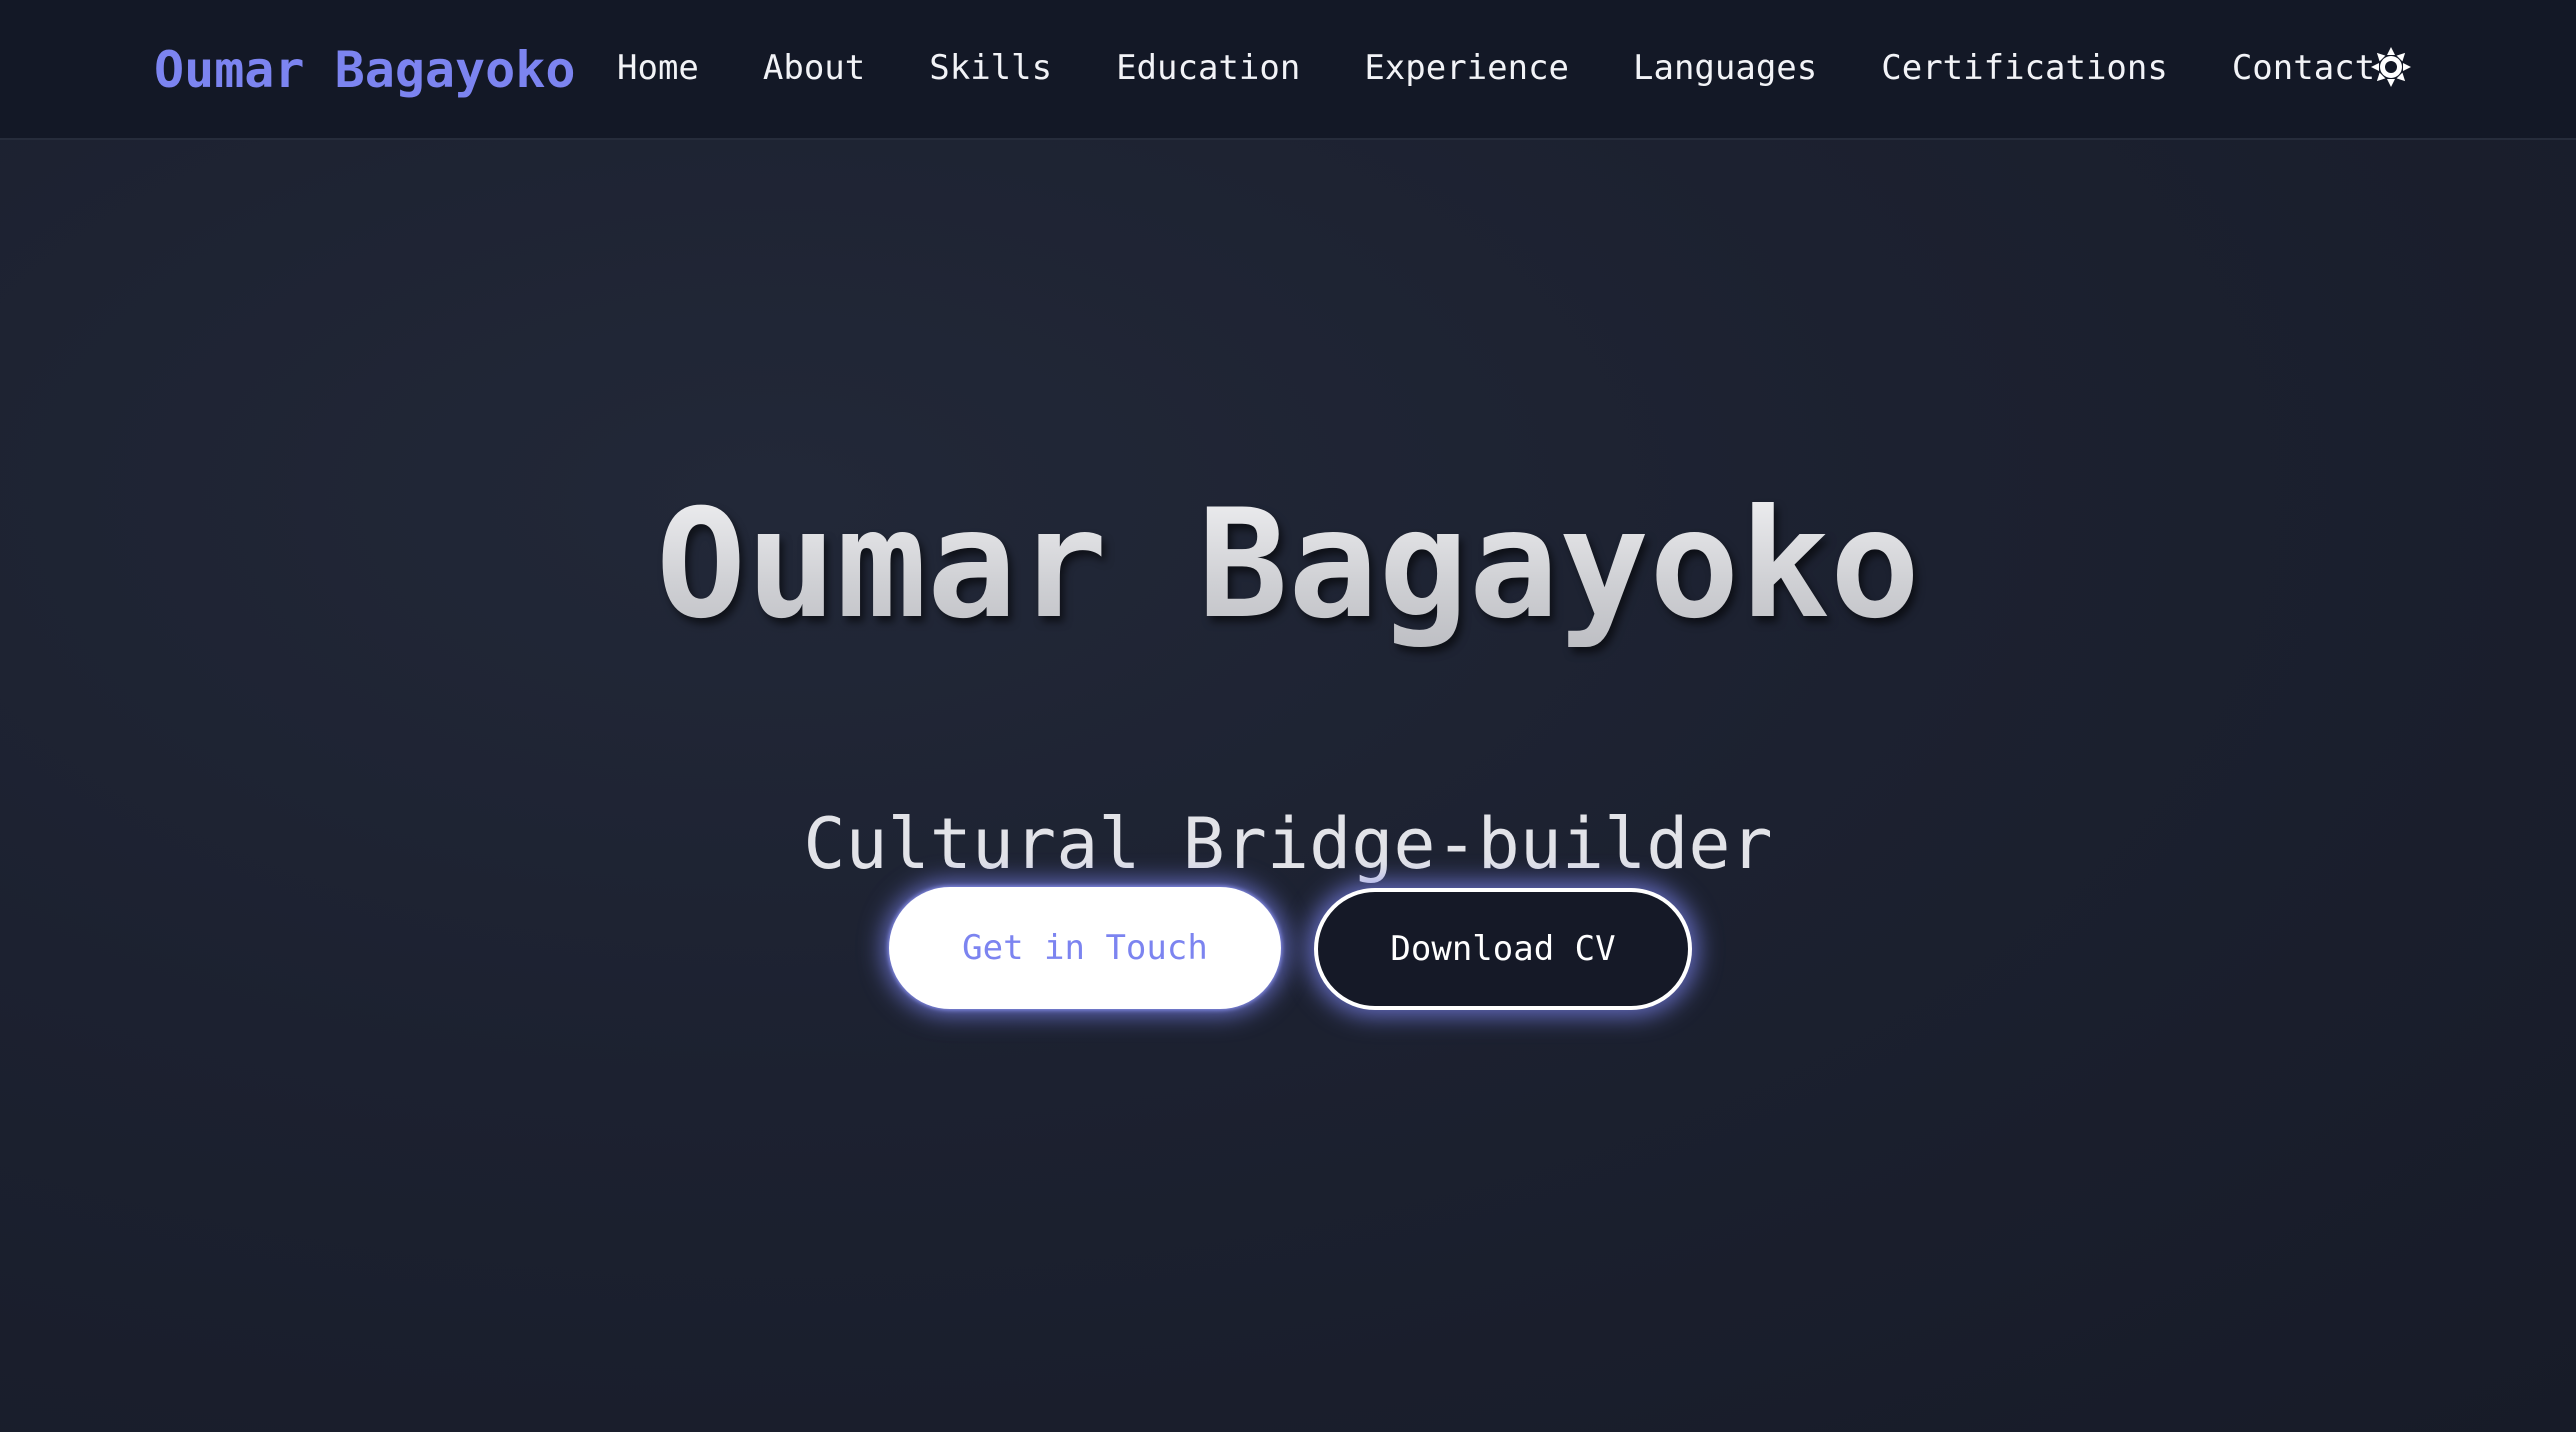 The image size is (2576, 1432). I want to click on brand-logo: Oumar Bagayoko, so click(364, 70).